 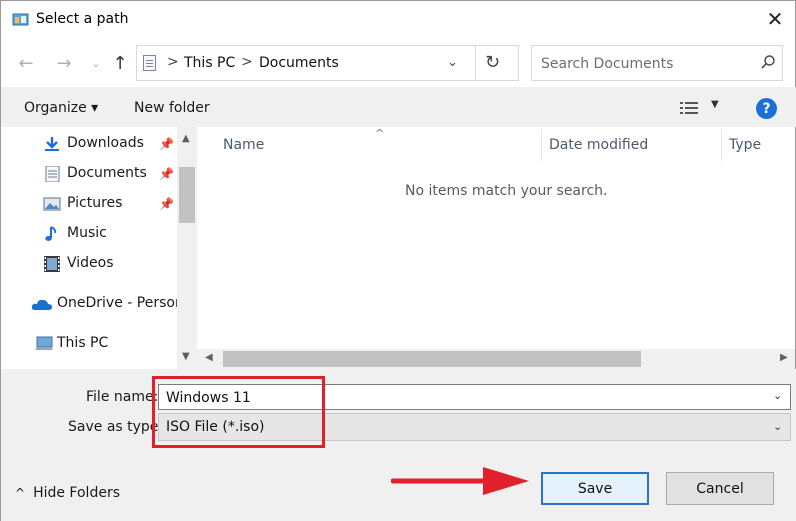 I want to click on column-header-name: Name, so click(x=243, y=145).